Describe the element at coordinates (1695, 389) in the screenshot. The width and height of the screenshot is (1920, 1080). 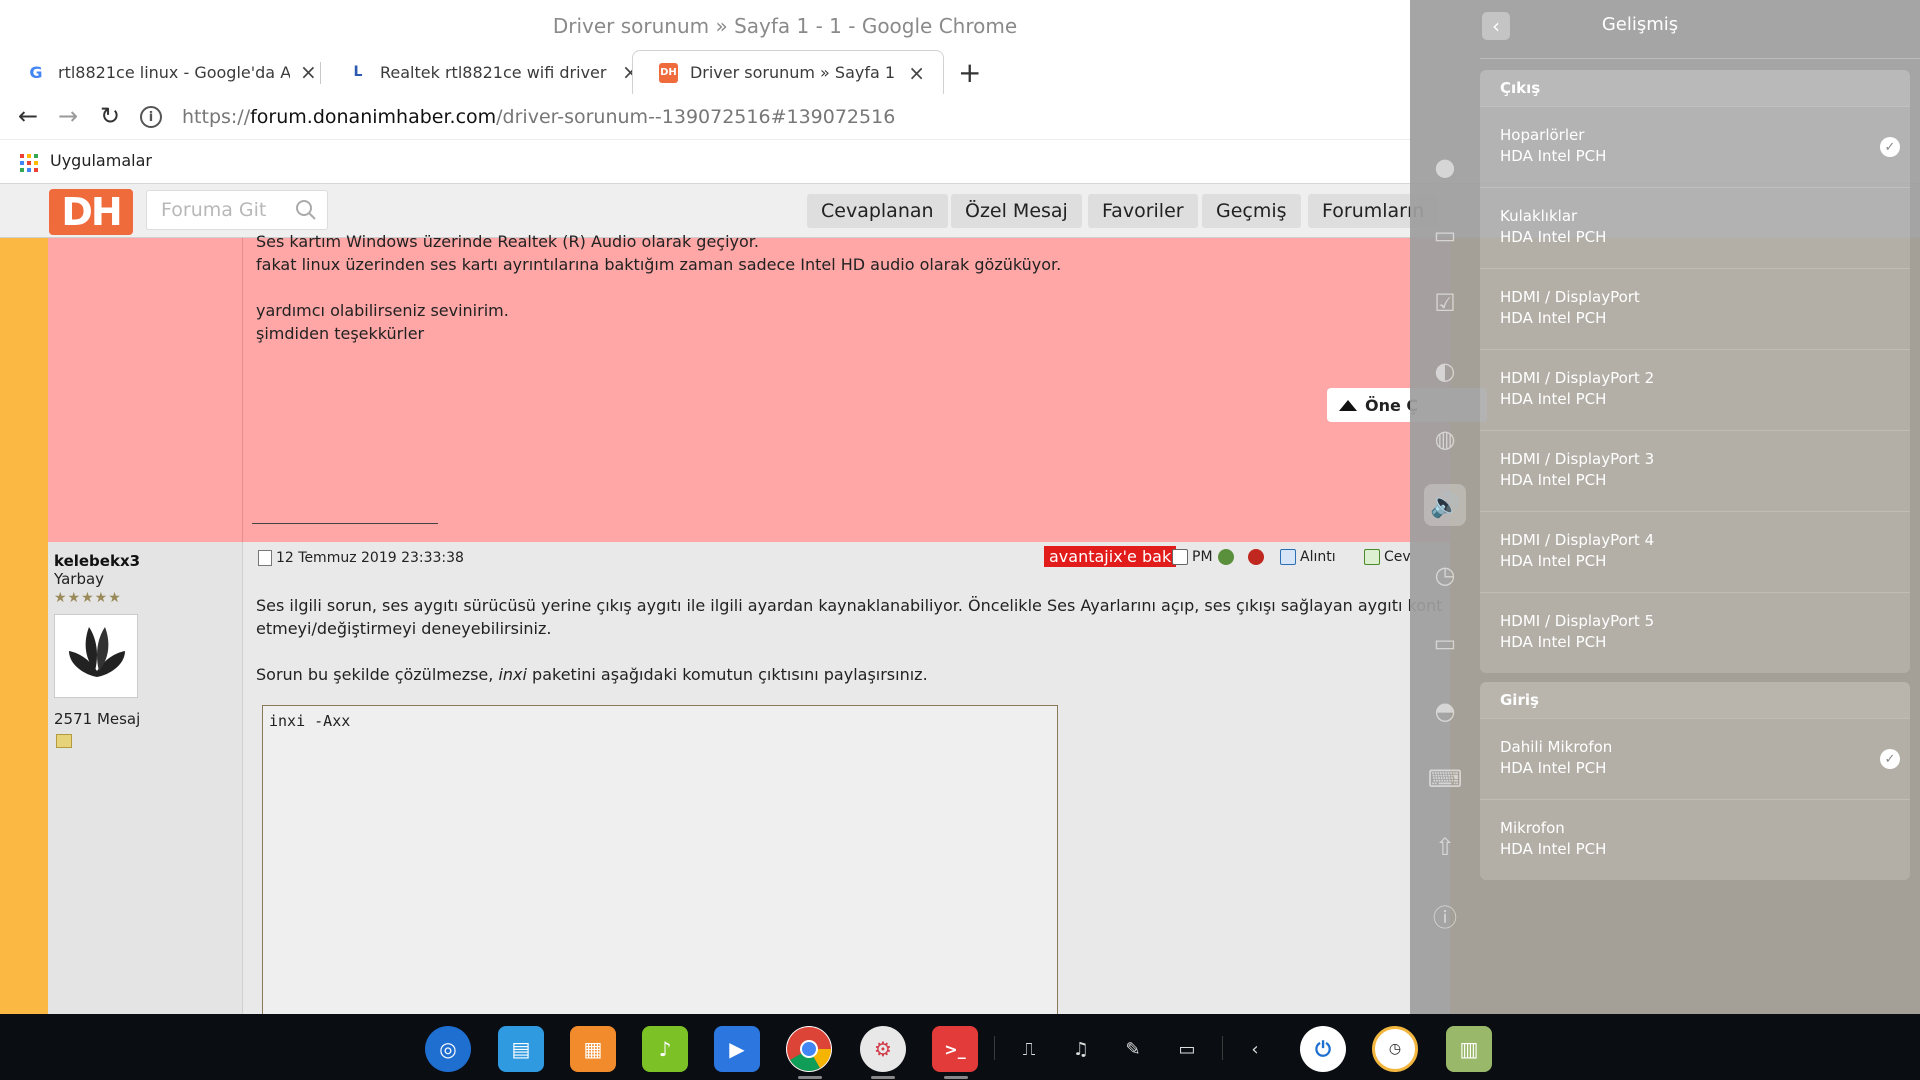
I see `output-item-hdmi-2: HDMI / DisplayPort 2 HDA Intel PCH` at that location.